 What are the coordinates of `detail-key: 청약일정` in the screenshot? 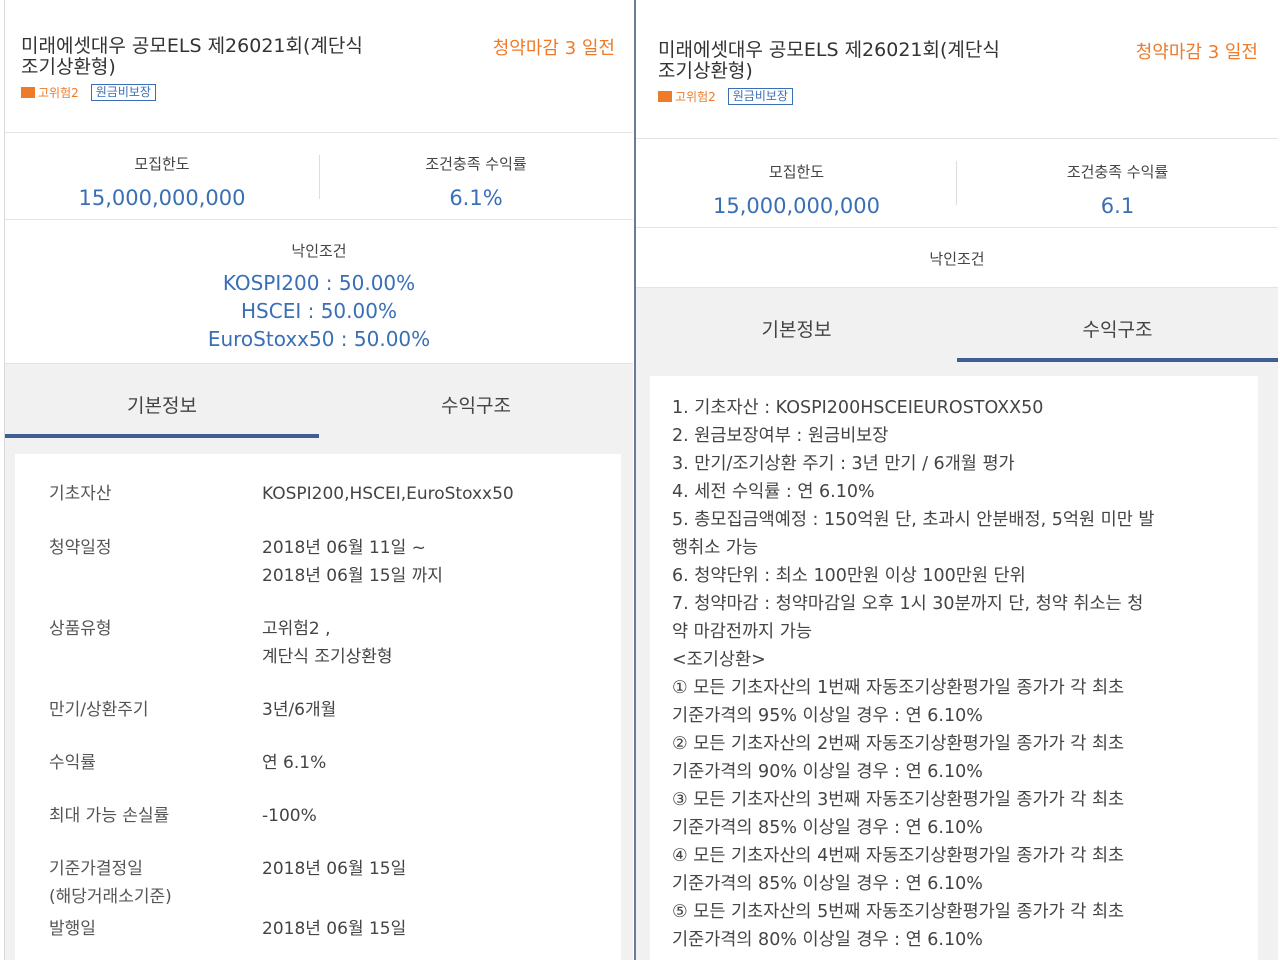 It's located at (80, 548).